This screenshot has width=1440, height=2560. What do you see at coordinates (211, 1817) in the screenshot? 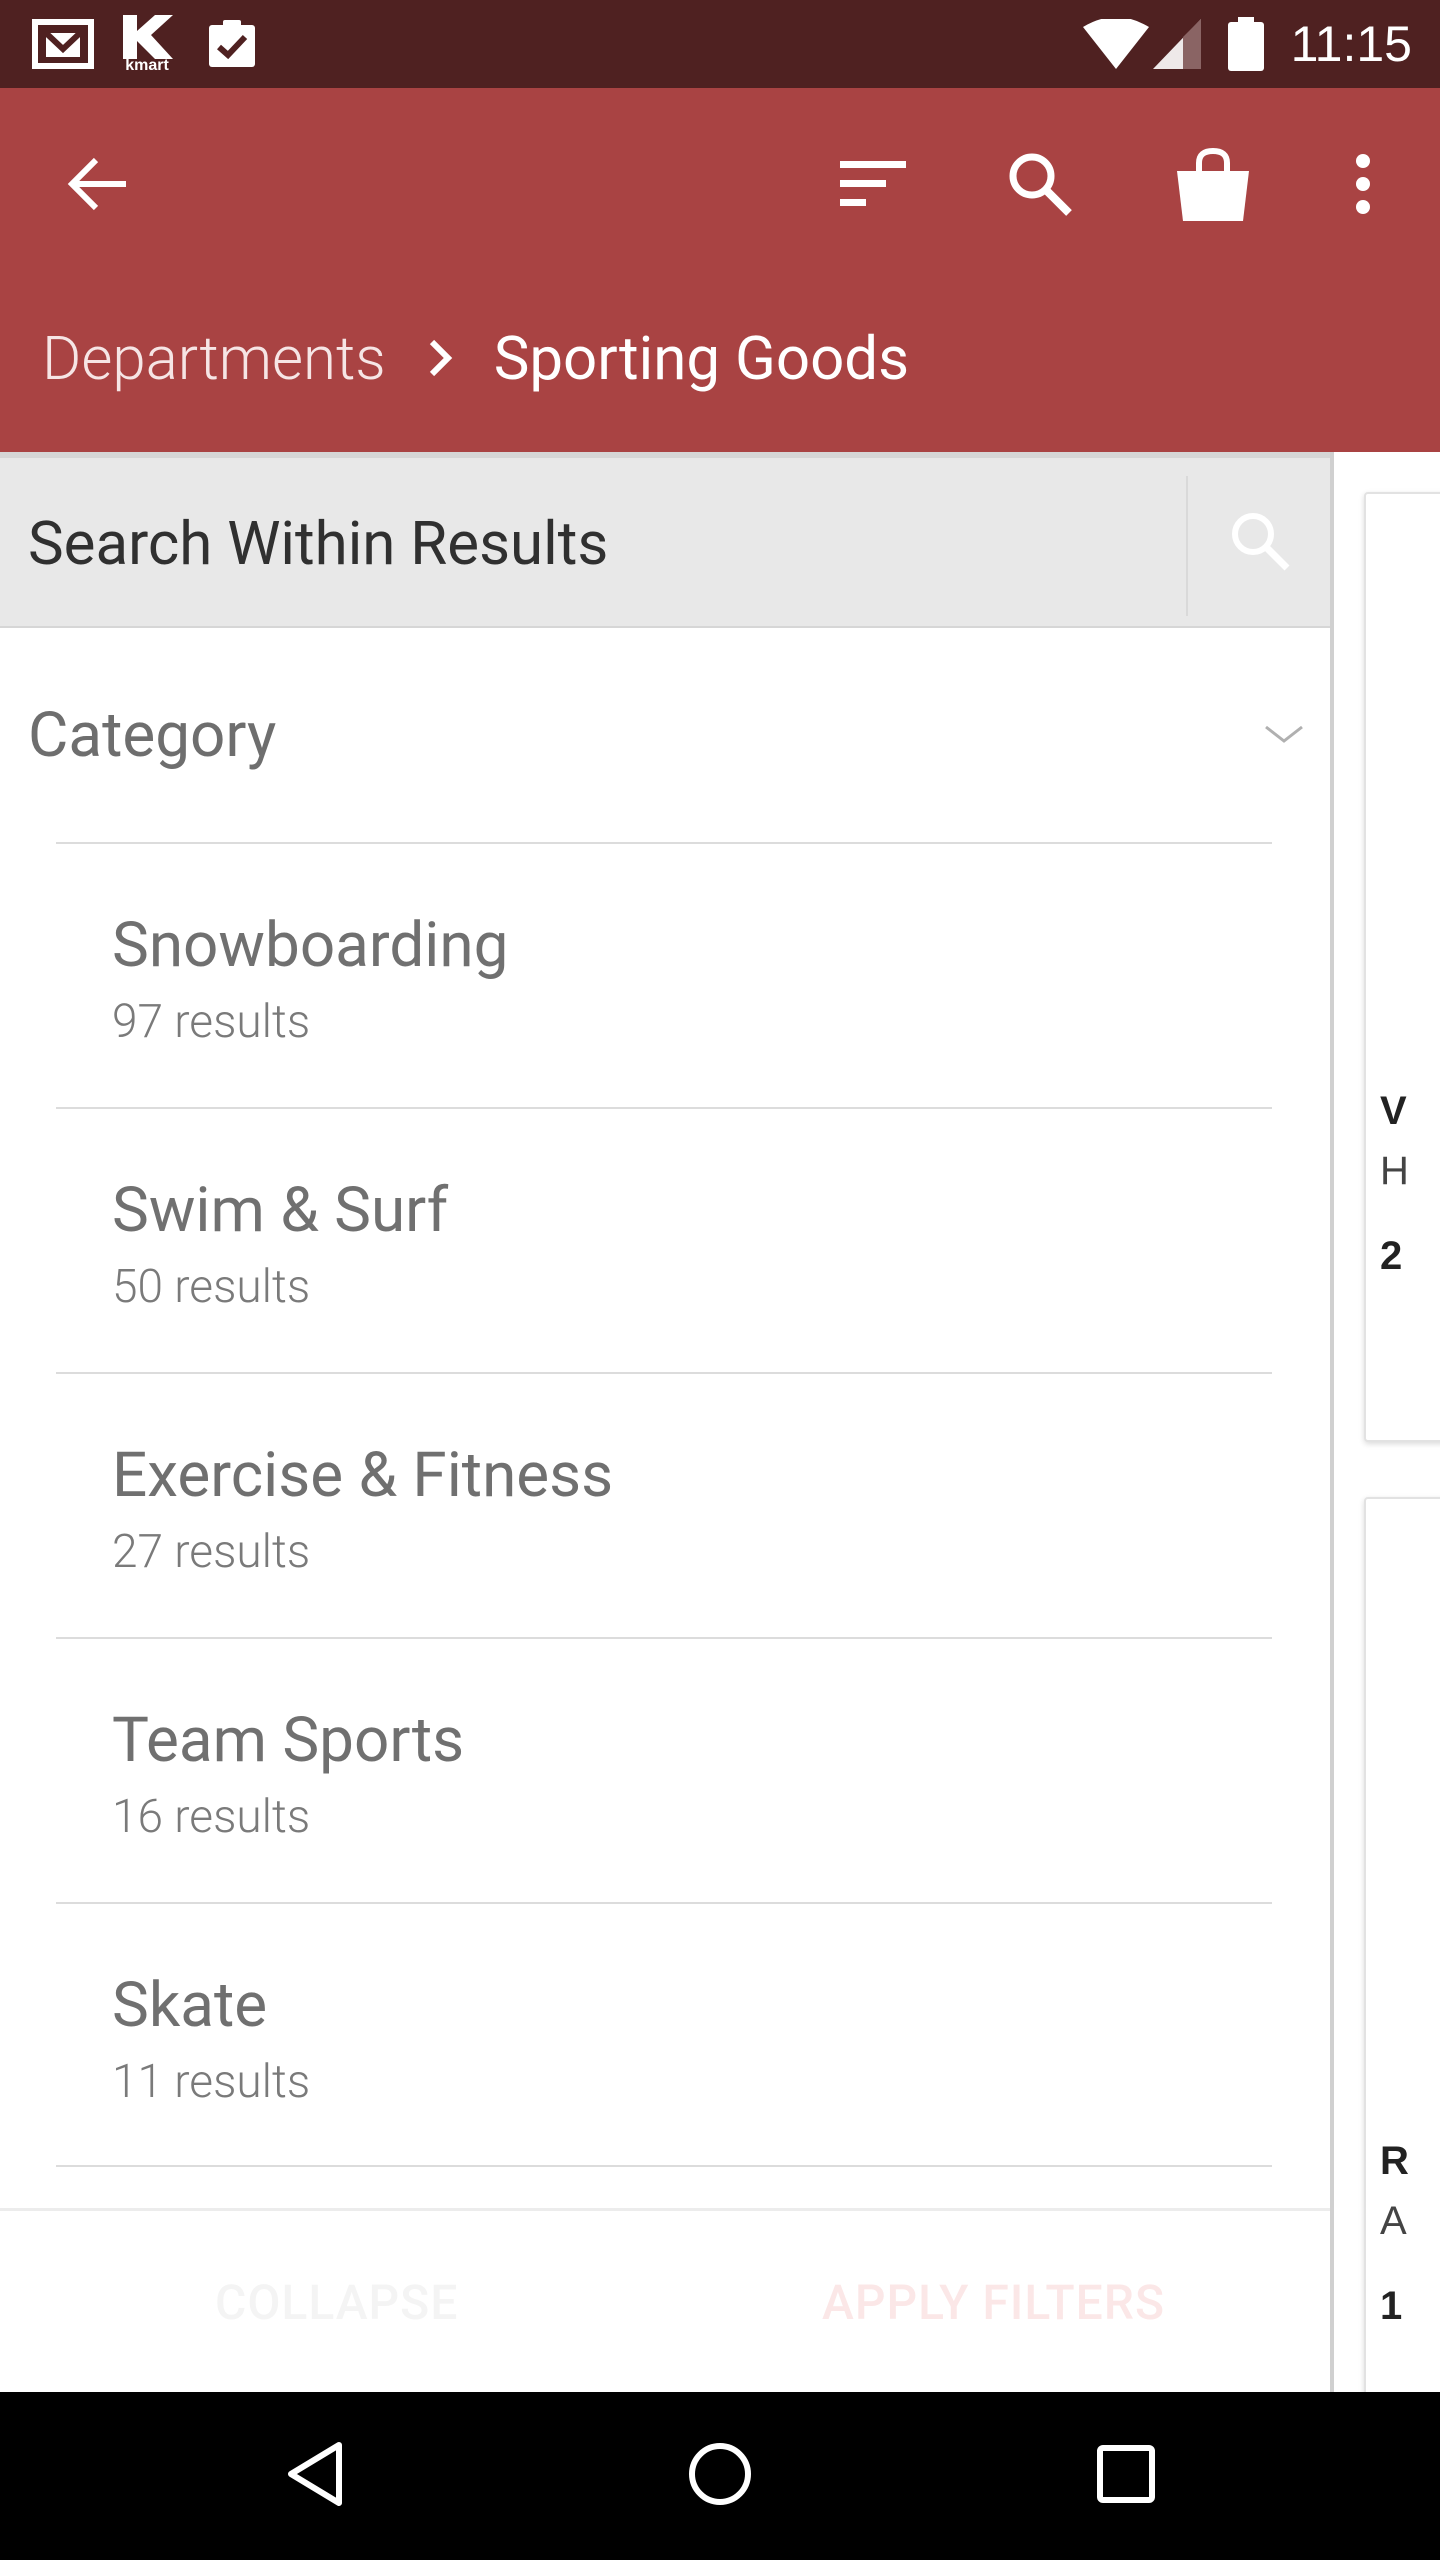
I see `category-item-count: 16 results` at bounding box center [211, 1817].